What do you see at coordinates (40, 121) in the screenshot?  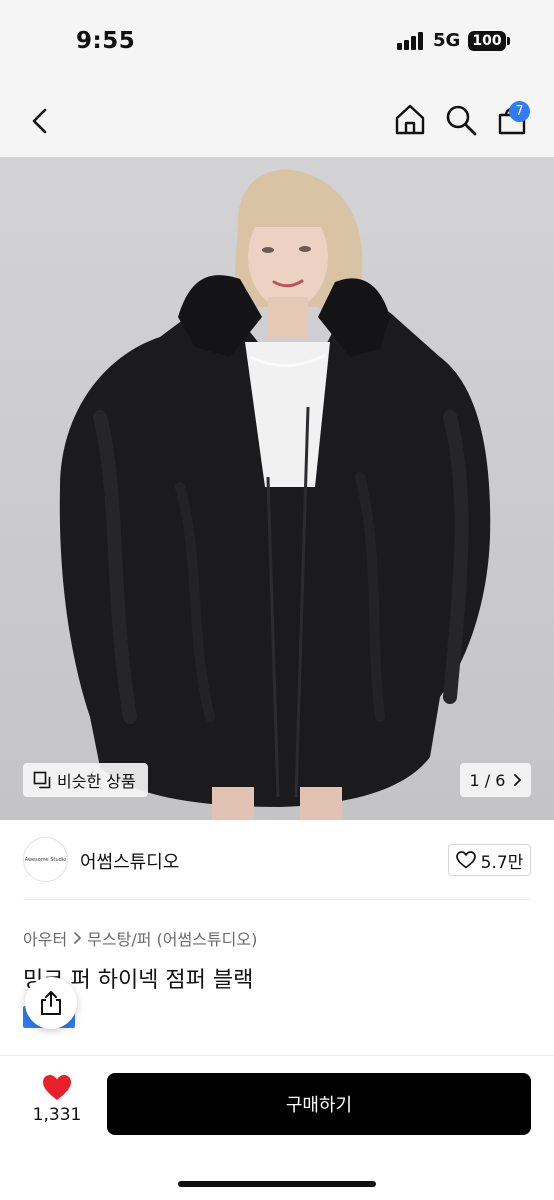 I see `back-icon` at bounding box center [40, 121].